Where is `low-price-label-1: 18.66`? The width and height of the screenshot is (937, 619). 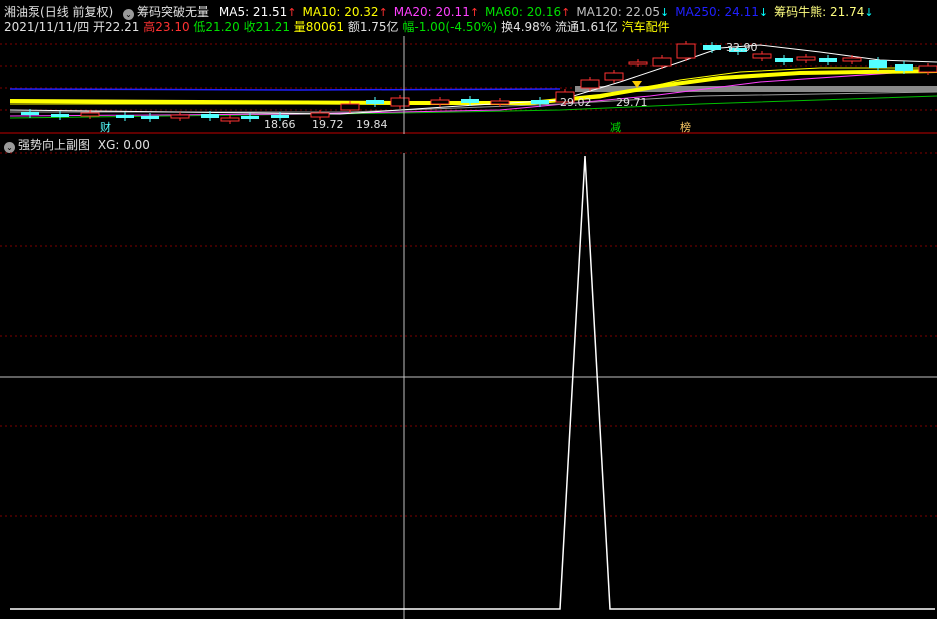
low-price-label-1: 18.66 is located at coordinates (280, 124).